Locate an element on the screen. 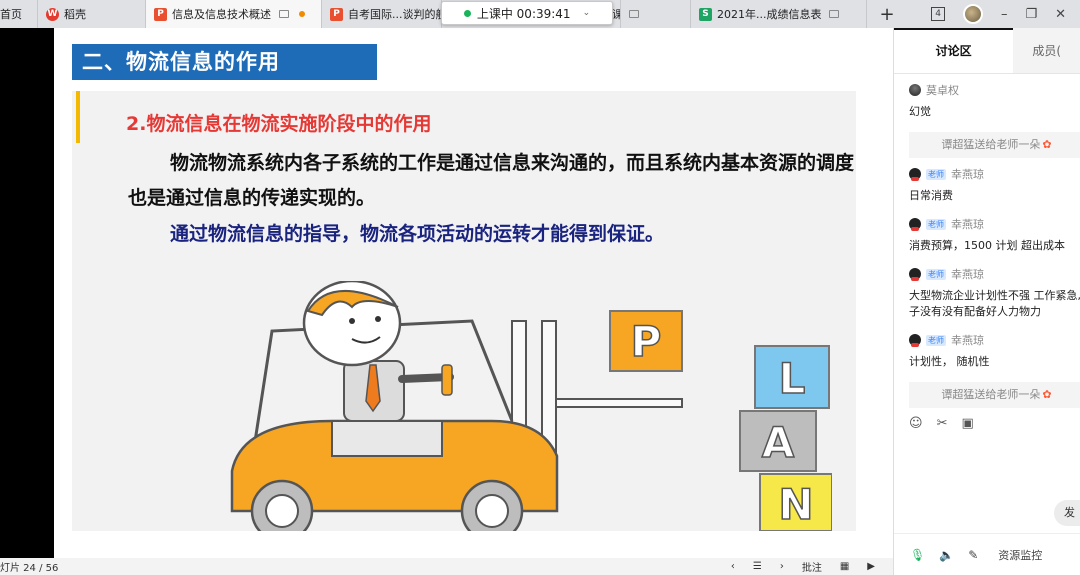  tab-home: 首页 is located at coordinates (19, 14).